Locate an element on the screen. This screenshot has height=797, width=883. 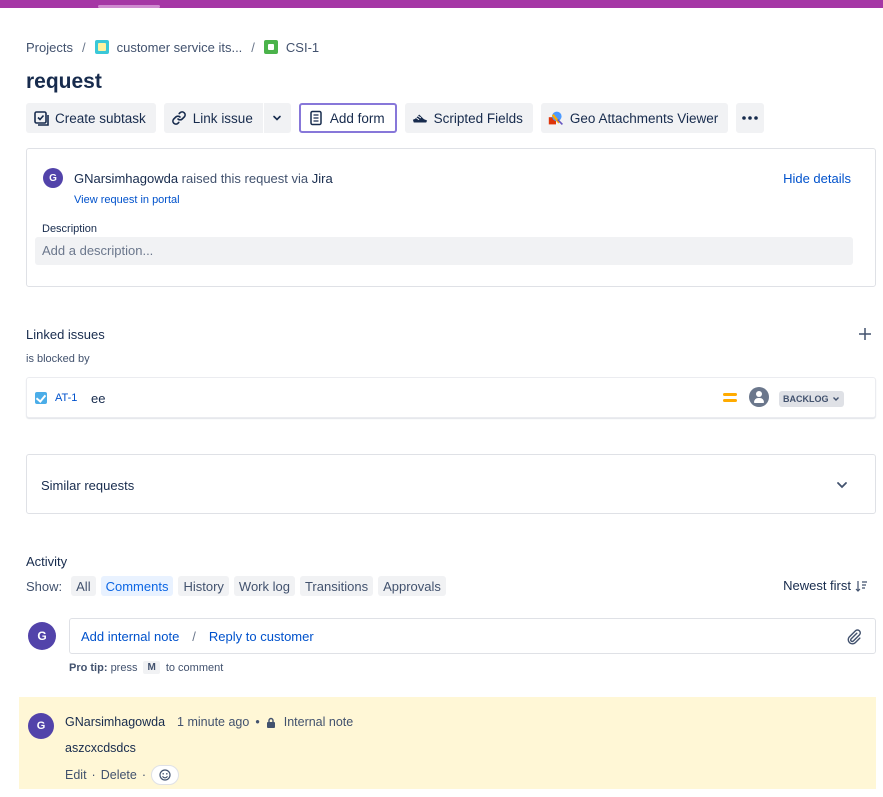
comment-visibility: Internal note is located at coordinates (318, 722).